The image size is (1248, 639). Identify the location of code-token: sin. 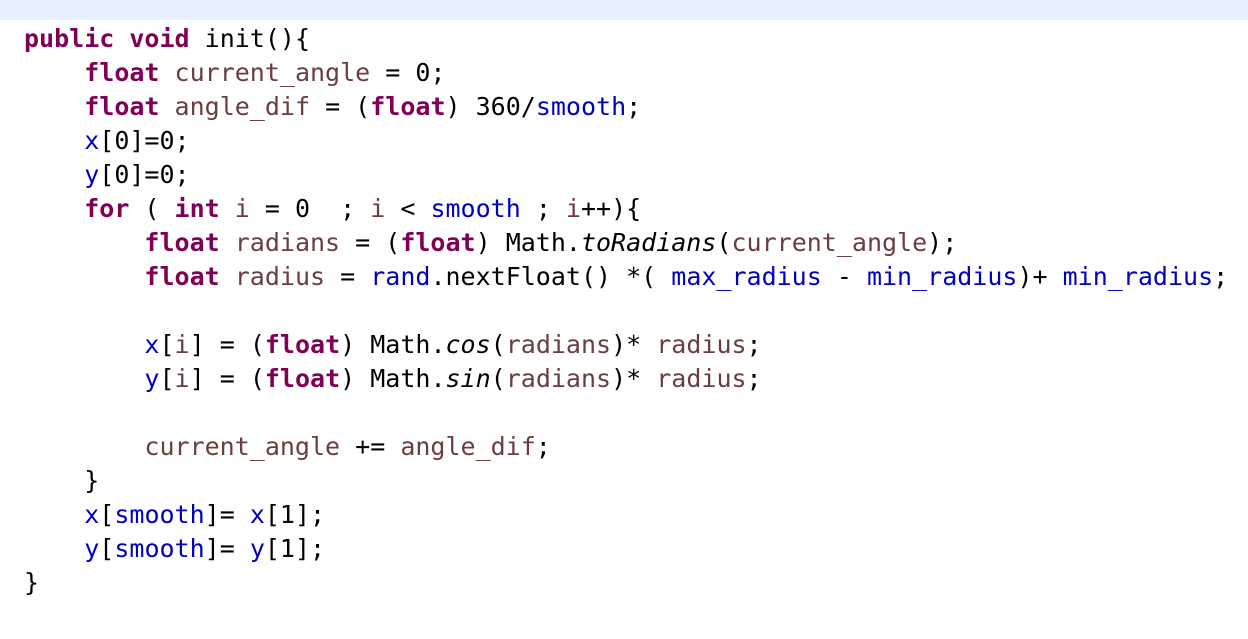
(468, 378).